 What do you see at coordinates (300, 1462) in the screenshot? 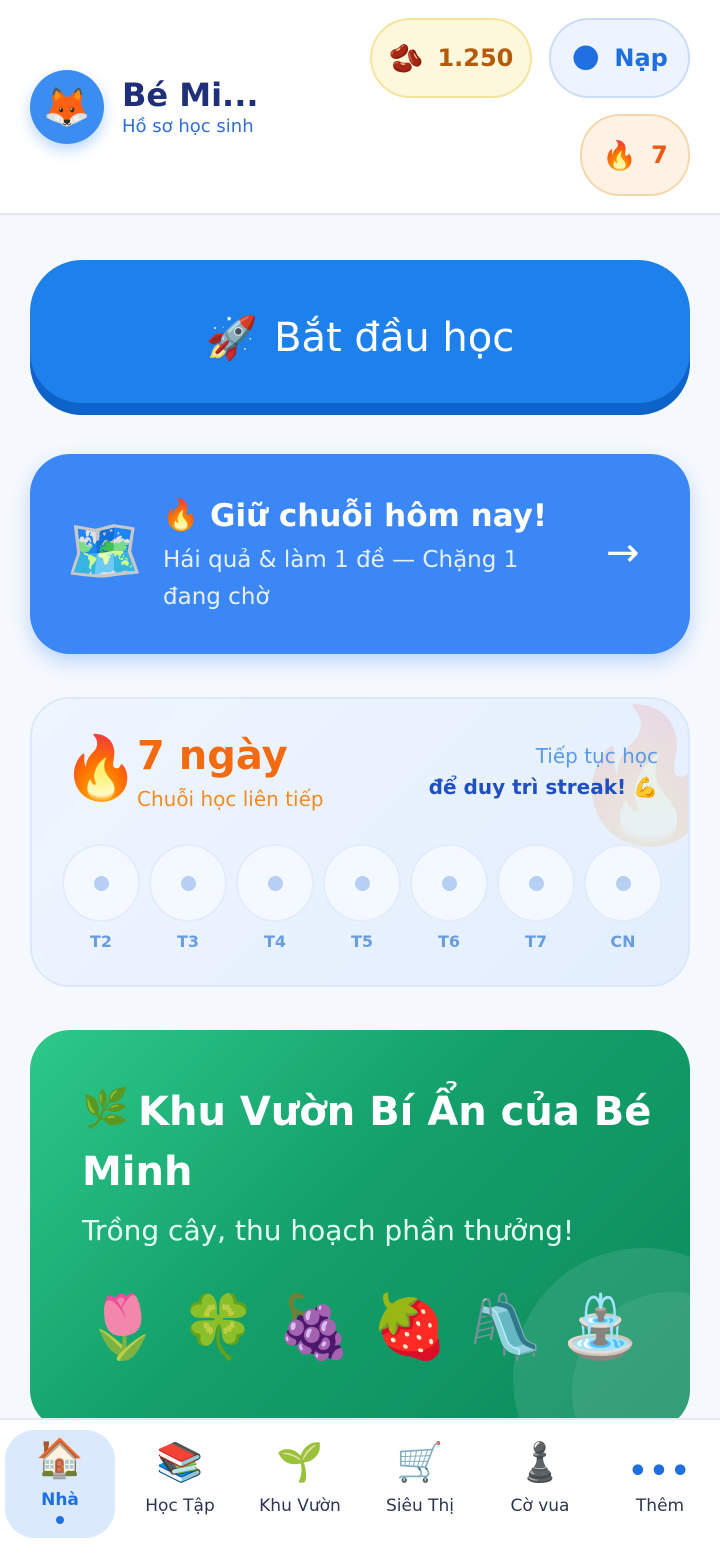
I see `seedling-icon: 🌱` at bounding box center [300, 1462].